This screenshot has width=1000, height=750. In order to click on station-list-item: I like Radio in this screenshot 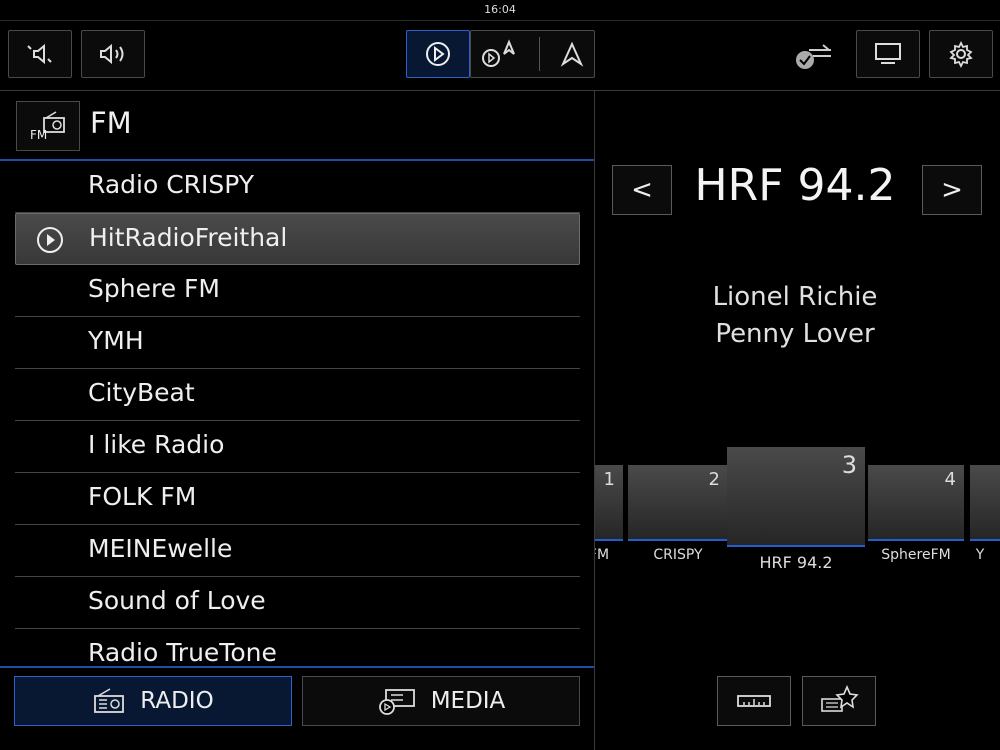, I will do `click(297, 447)`.